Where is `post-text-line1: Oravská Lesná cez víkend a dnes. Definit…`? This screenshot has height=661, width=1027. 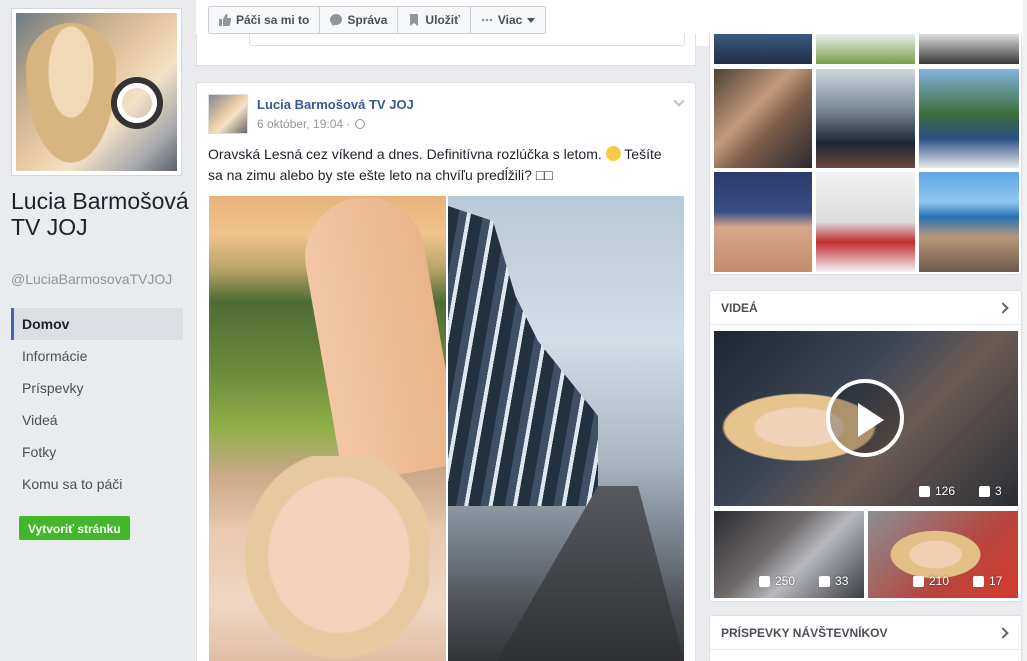
post-text-line1: Oravská Lesná cez víkend a dnes. Definit… is located at coordinates (405, 154).